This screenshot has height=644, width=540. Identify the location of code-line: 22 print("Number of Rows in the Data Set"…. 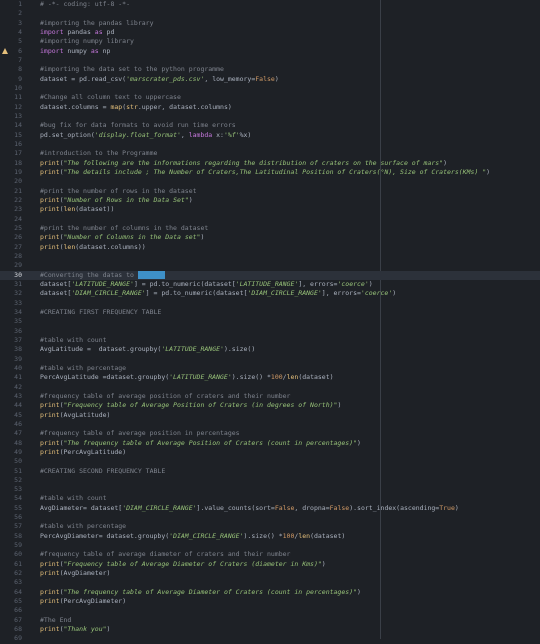
(270, 200).